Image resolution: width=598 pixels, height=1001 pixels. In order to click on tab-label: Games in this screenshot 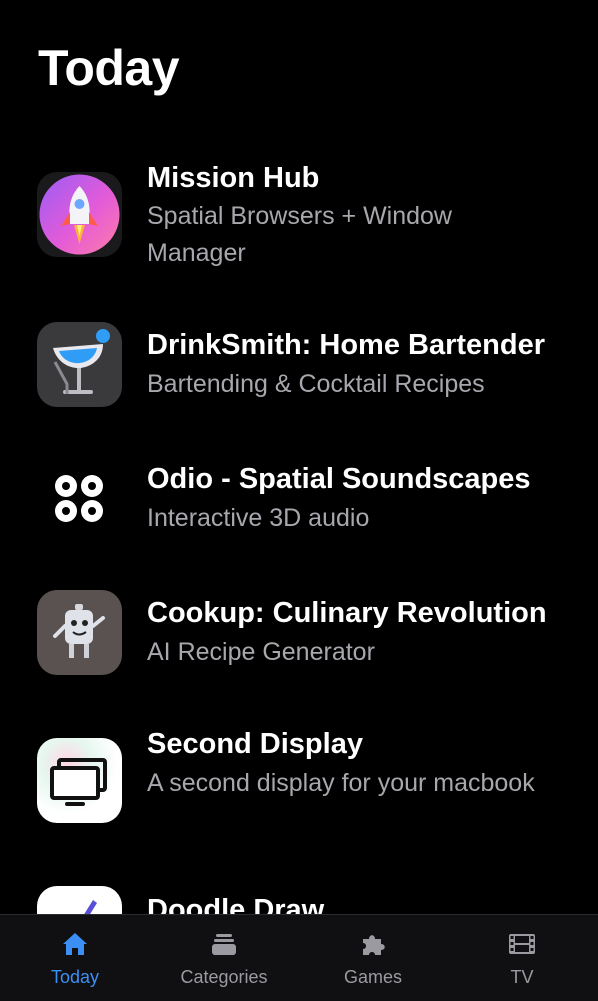, I will do `click(373, 977)`.